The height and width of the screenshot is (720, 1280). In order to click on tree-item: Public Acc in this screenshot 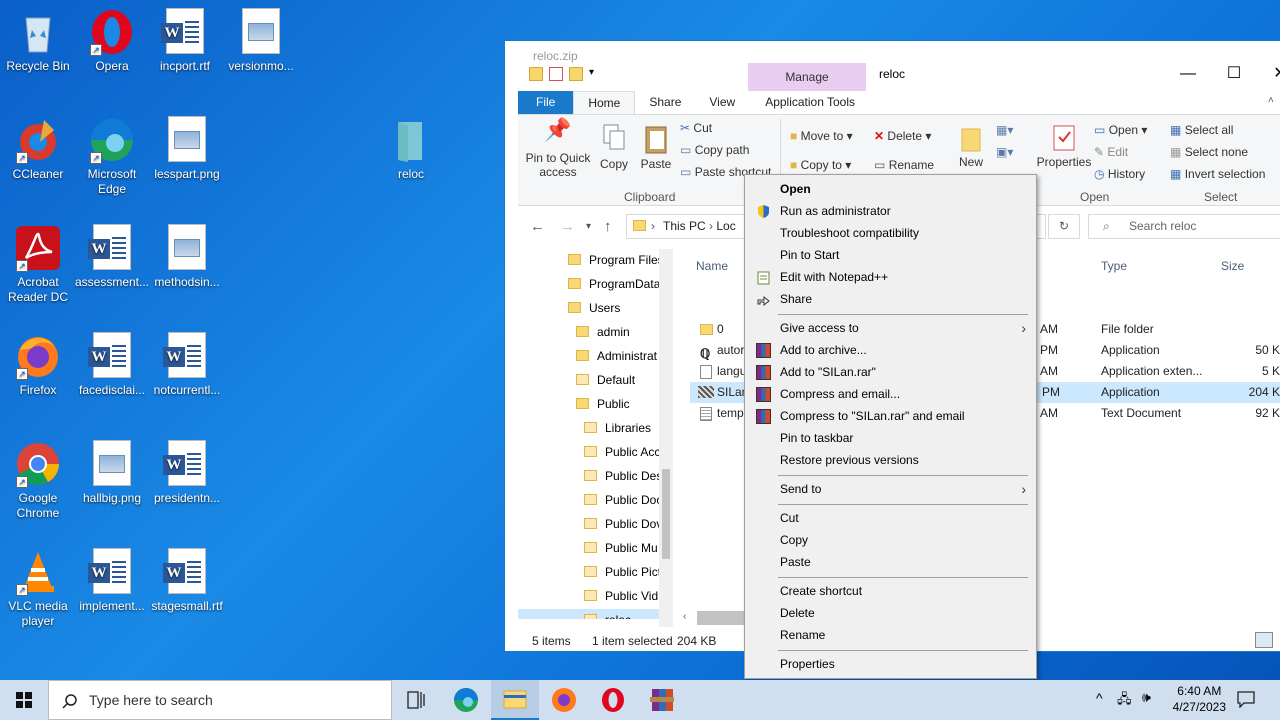, I will do `click(622, 452)`.